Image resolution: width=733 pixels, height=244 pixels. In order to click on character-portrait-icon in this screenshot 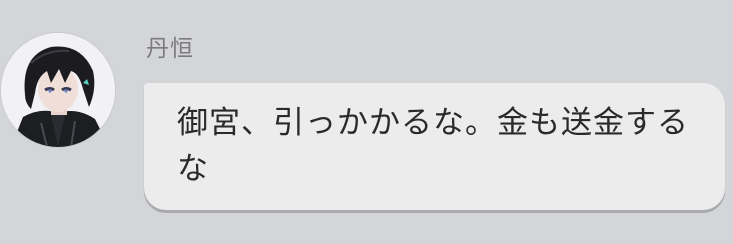, I will do `click(58, 90)`.